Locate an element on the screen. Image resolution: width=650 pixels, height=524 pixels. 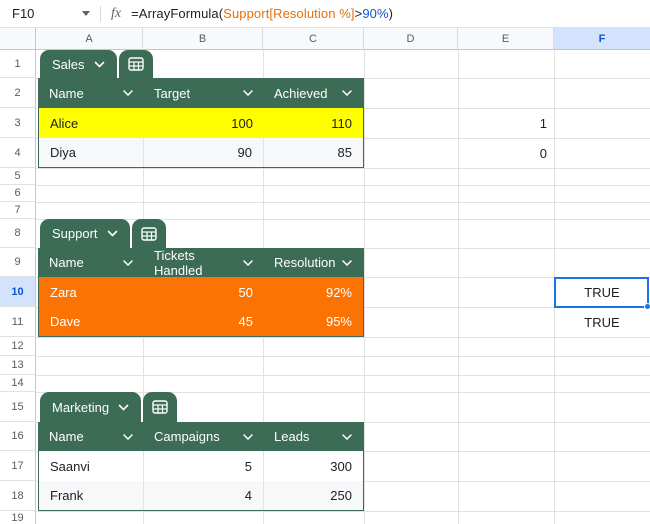
formula-input: =ArrayFormula(Support[Resolution %]>90%) is located at coordinates (262, 13).